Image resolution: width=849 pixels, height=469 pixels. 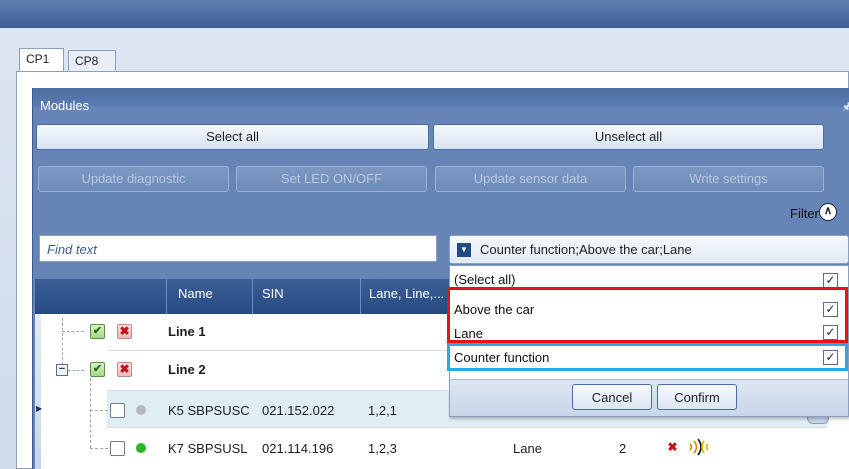 I want to click on line1-remove-icon: ✖, so click(x=124, y=331).